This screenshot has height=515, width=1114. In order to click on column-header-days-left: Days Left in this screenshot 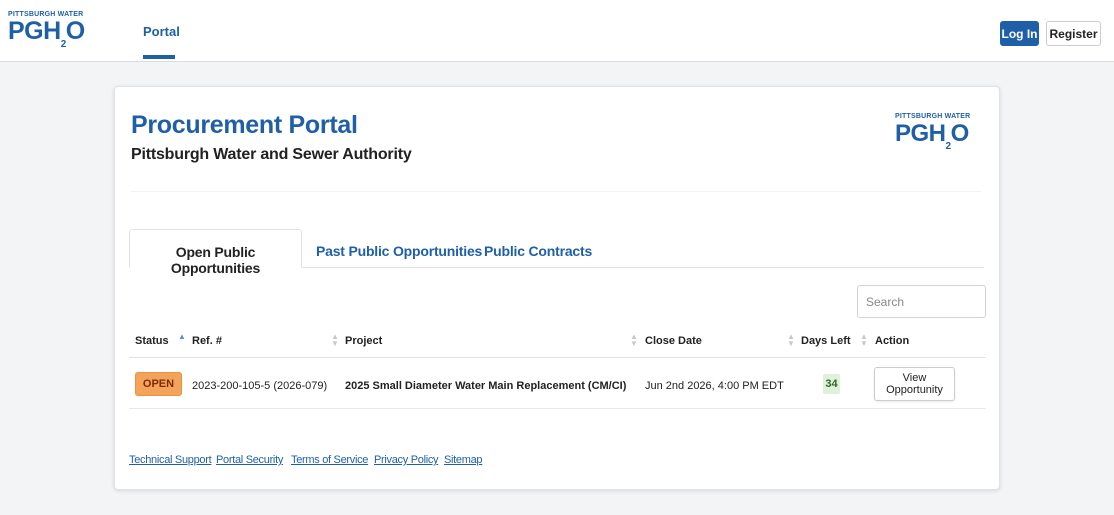, I will do `click(826, 341)`.